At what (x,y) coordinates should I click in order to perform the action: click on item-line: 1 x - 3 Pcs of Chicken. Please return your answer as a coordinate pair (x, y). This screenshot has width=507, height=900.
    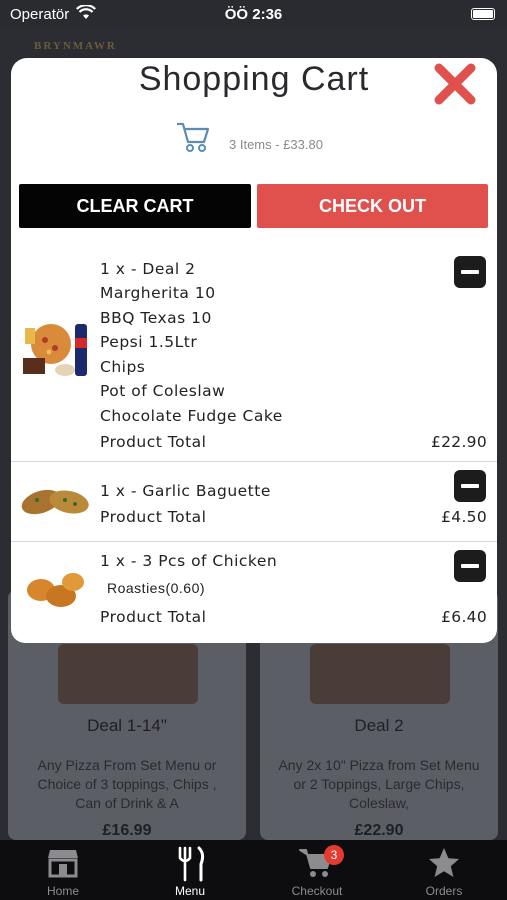
    Looking at the image, I should click on (189, 561).